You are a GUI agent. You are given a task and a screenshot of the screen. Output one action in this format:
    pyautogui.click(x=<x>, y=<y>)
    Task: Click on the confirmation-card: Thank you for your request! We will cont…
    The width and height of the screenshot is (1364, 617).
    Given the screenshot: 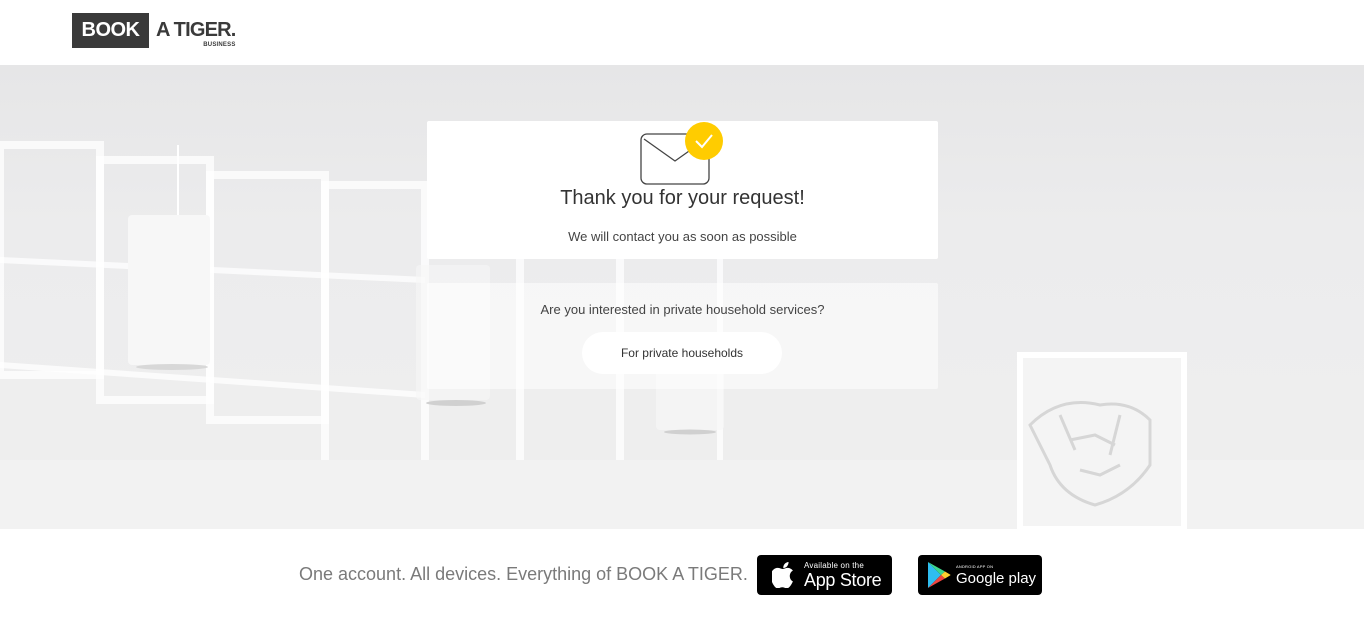 What is the action you would take?
    pyautogui.click(x=682, y=190)
    